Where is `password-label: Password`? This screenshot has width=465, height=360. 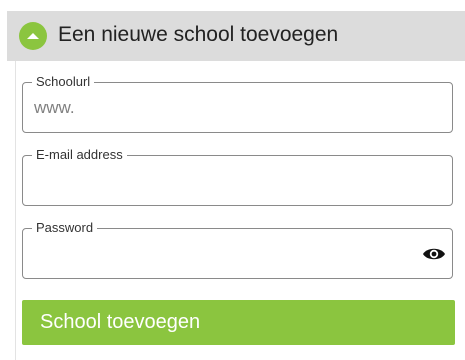
password-label: Password is located at coordinates (65, 228).